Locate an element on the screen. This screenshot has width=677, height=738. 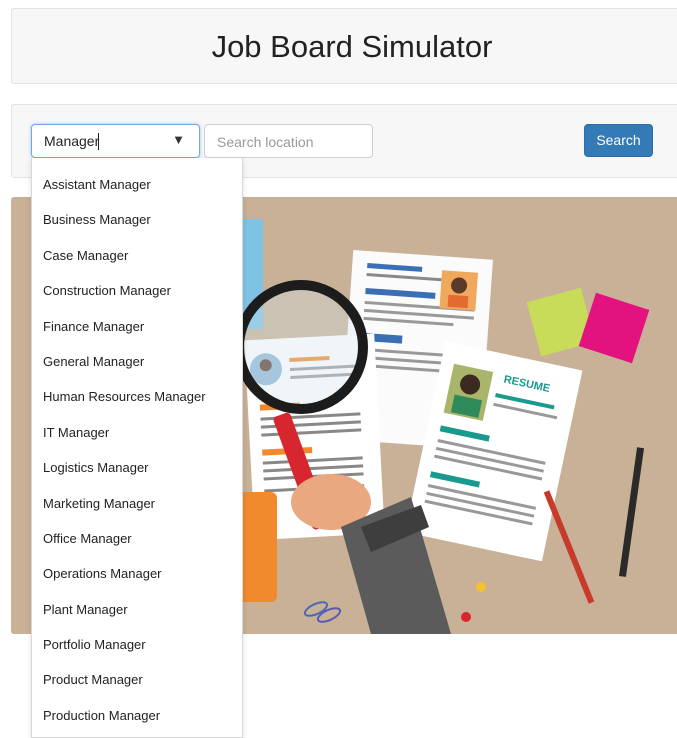
dropdown-option: Portfolio Manager is located at coordinates (94, 644).